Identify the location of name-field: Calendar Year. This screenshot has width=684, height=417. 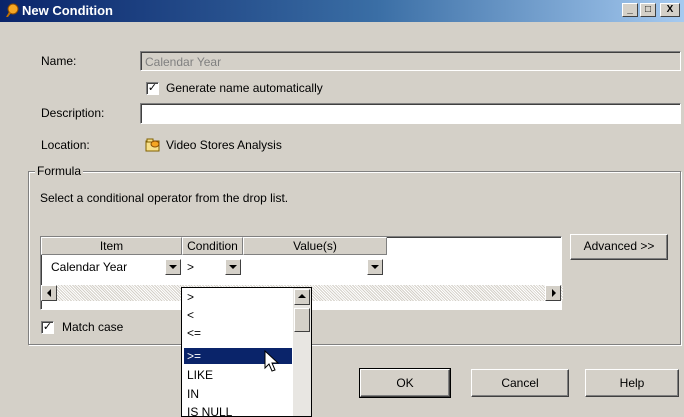
(410, 61).